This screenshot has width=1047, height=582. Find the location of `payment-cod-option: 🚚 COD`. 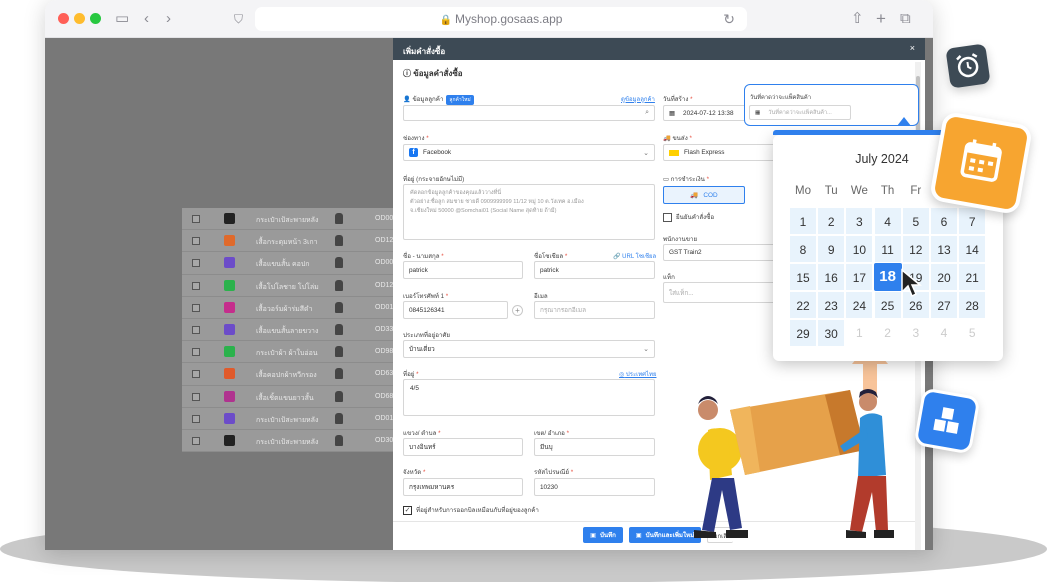

payment-cod-option: 🚚 COD is located at coordinates (704, 195).